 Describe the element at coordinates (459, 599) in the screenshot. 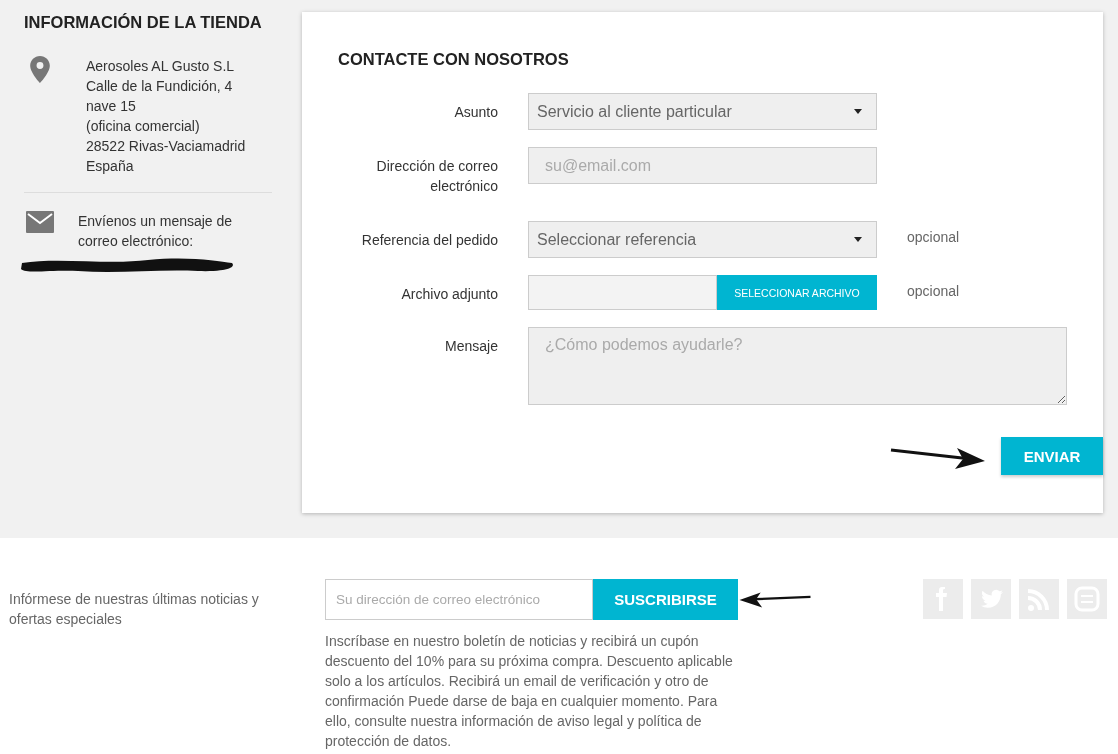

I see `email-field: Su dirección de correo electrónico` at that location.